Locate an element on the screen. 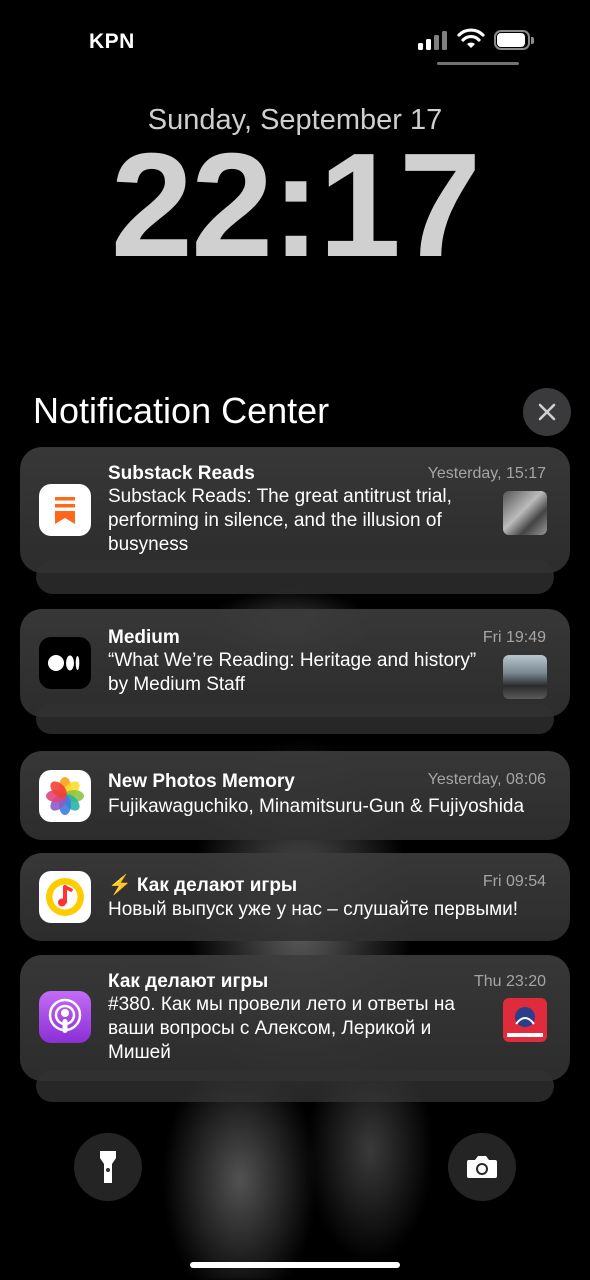 The image size is (590, 1280). notification-time: Thu 23:20 is located at coordinates (509, 981).